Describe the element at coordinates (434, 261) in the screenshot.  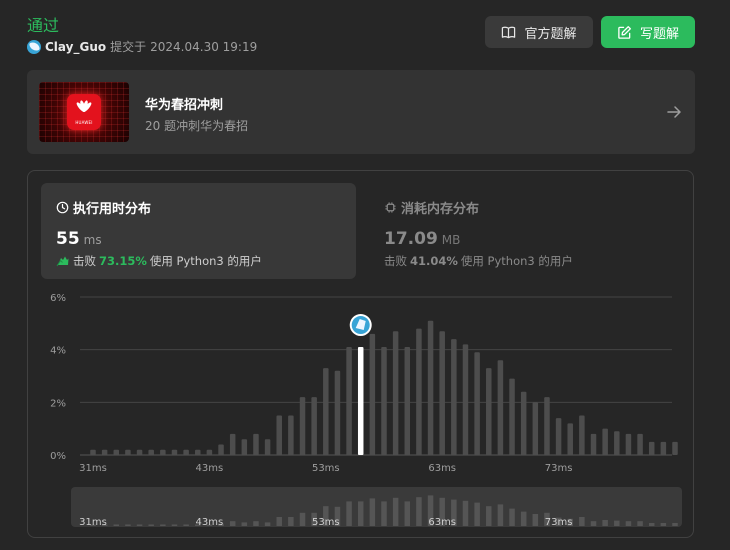
I see `memory-beats-pct: 41.04%` at that location.